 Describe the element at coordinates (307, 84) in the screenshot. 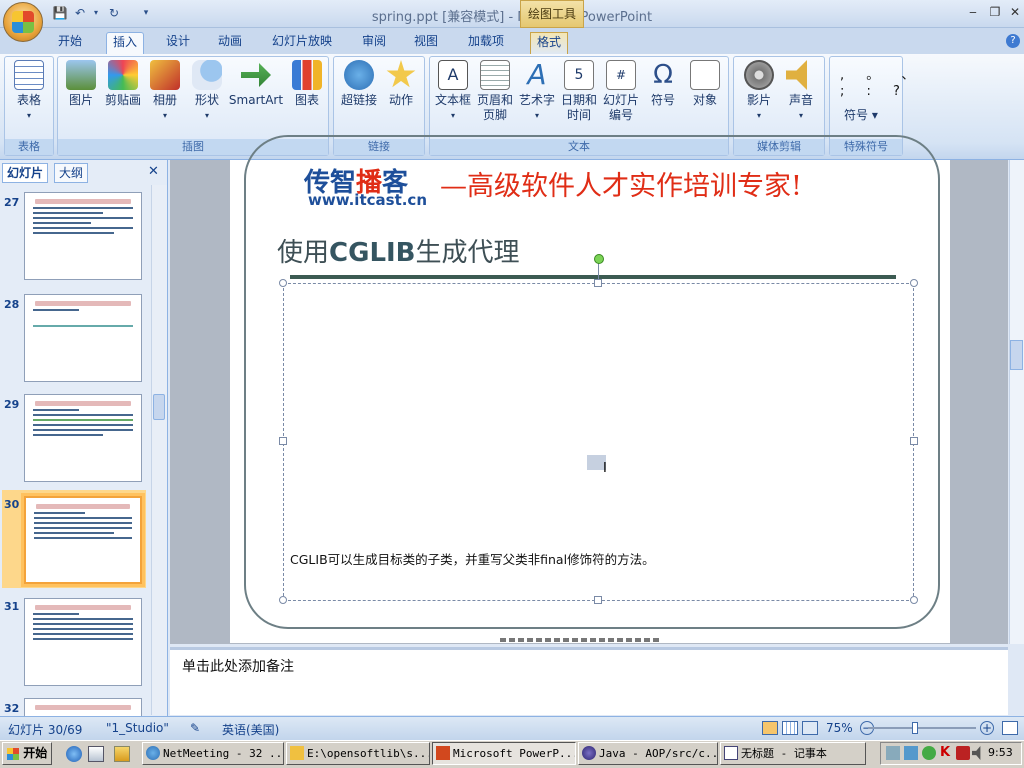

I see `chart-button: 图表` at that location.